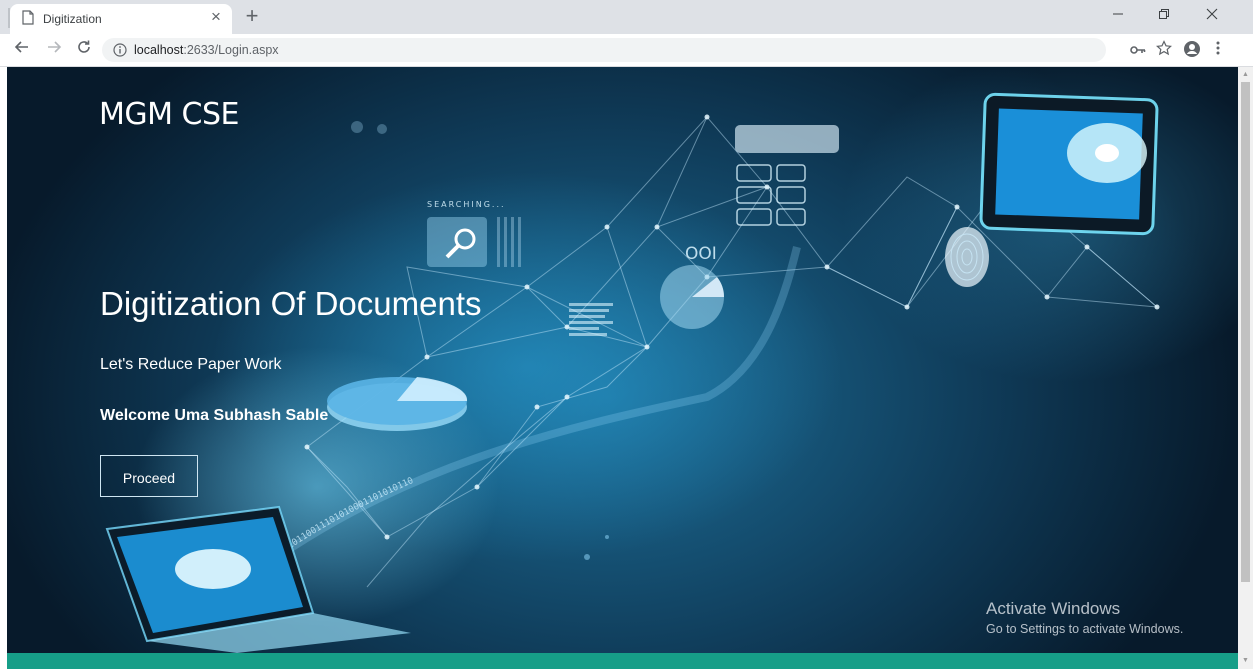  I want to click on plus-icon: +, so click(252, 16).